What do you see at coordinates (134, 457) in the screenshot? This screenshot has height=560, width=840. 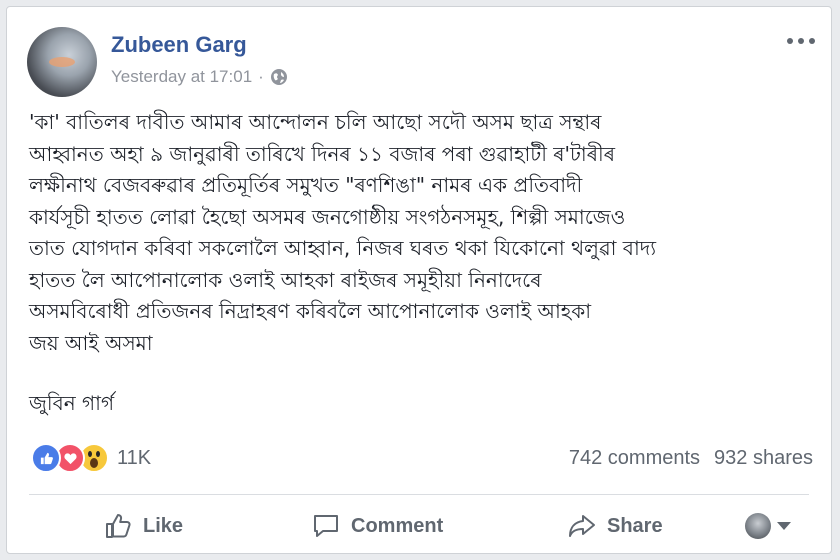 I see `reaction-count: 11K` at bounding box center [134, 457].